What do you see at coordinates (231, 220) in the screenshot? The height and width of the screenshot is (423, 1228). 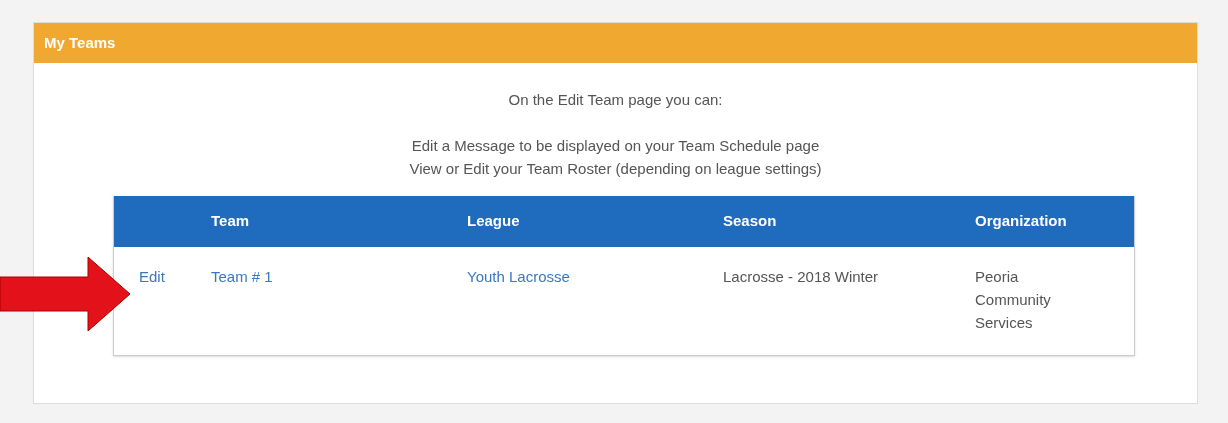 I see `column-header: Team` at bounding box center [231, 220].